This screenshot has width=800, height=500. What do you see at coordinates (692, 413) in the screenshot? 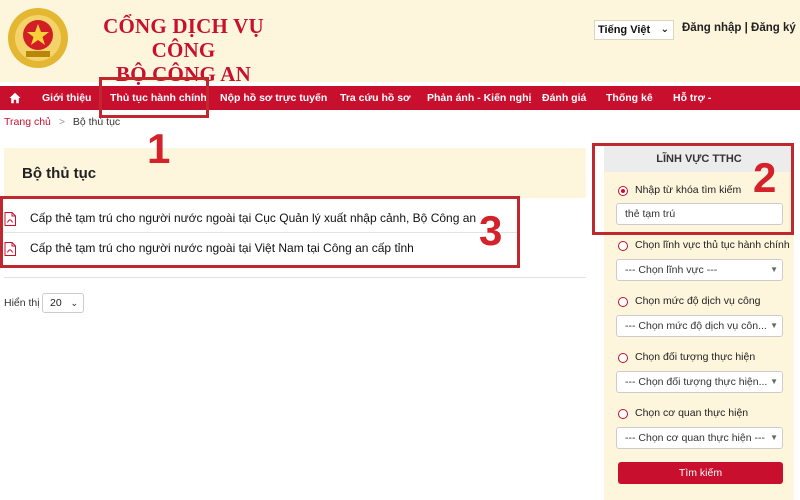
I see `agency-label: Chọn cơ quan thực hiện` at bounding box center [692, 413].